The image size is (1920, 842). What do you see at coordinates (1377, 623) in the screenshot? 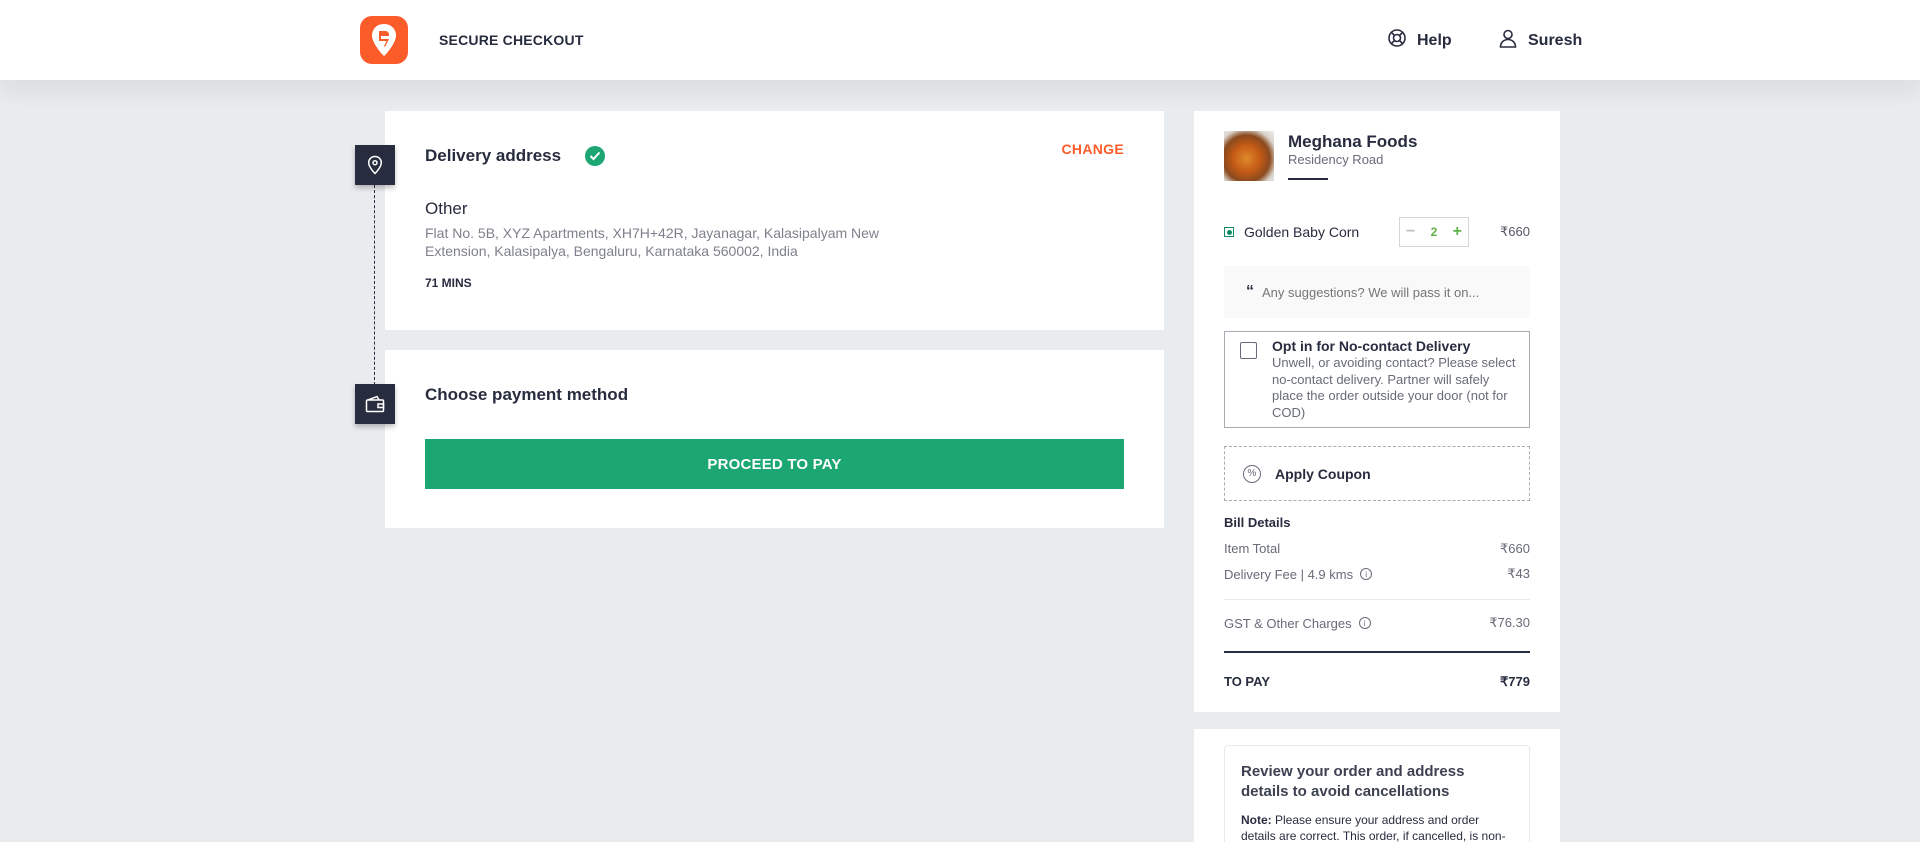
I see `bill-gst-row: GST & Other Charges i ₹76.30` at bounding box center [1377, 623].